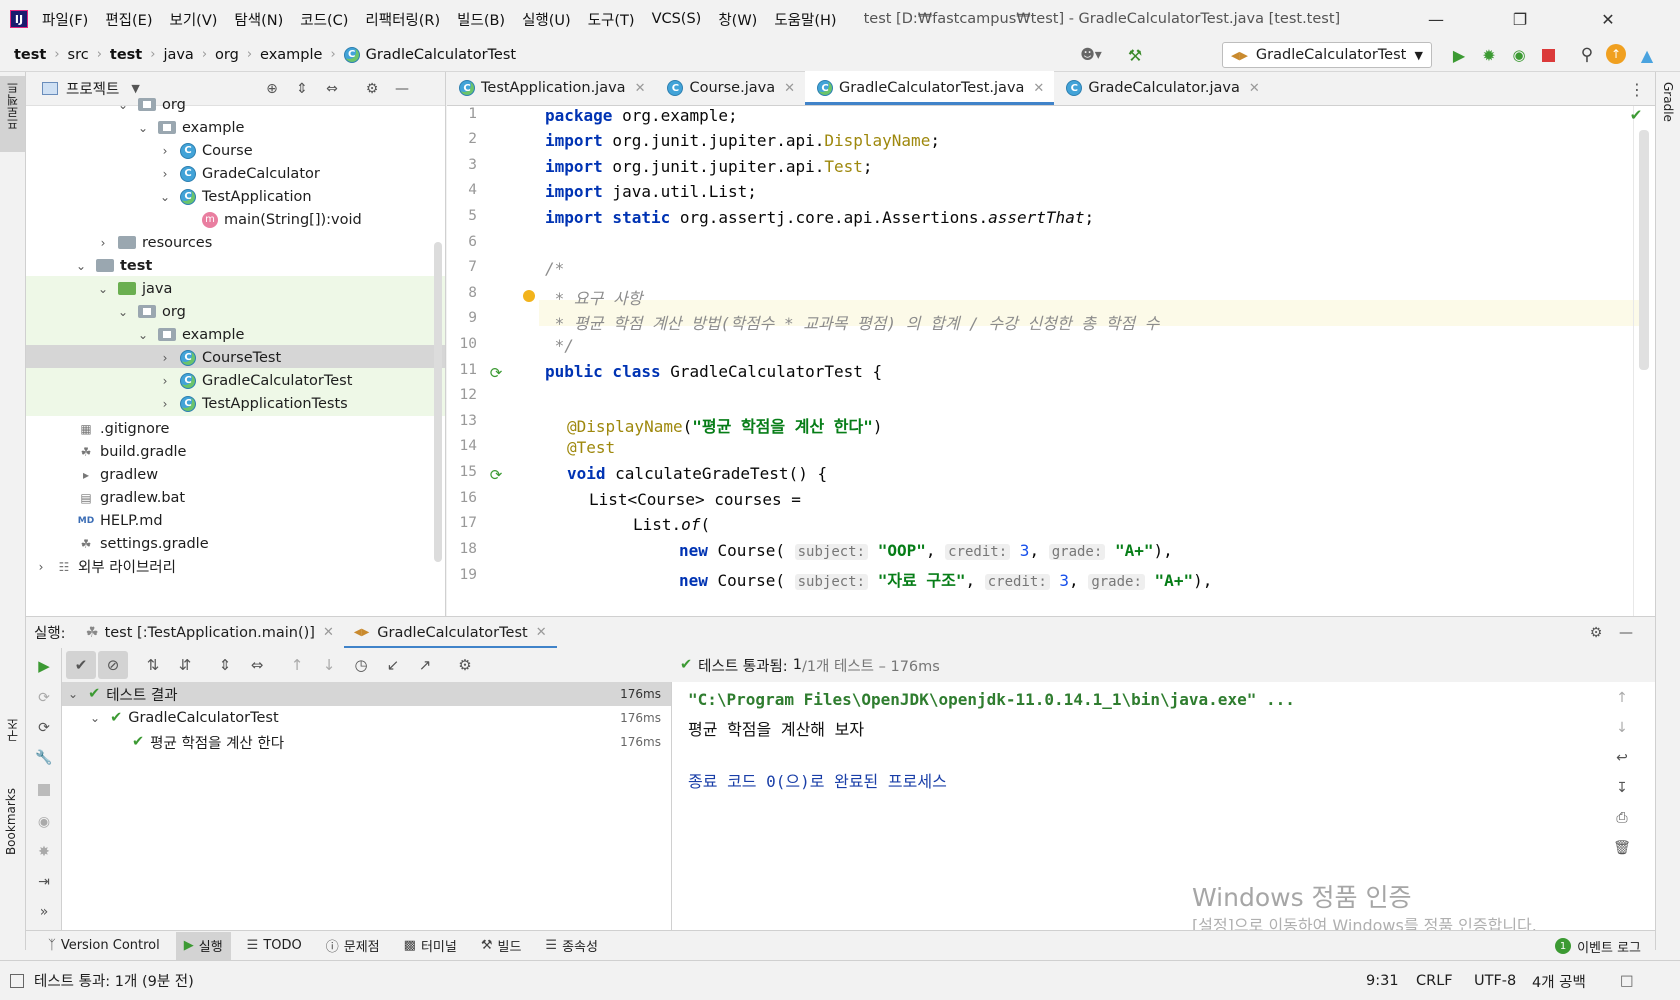  I want to click on breadcrumb-item: GradleCalculatorTest, so click(441, 55).